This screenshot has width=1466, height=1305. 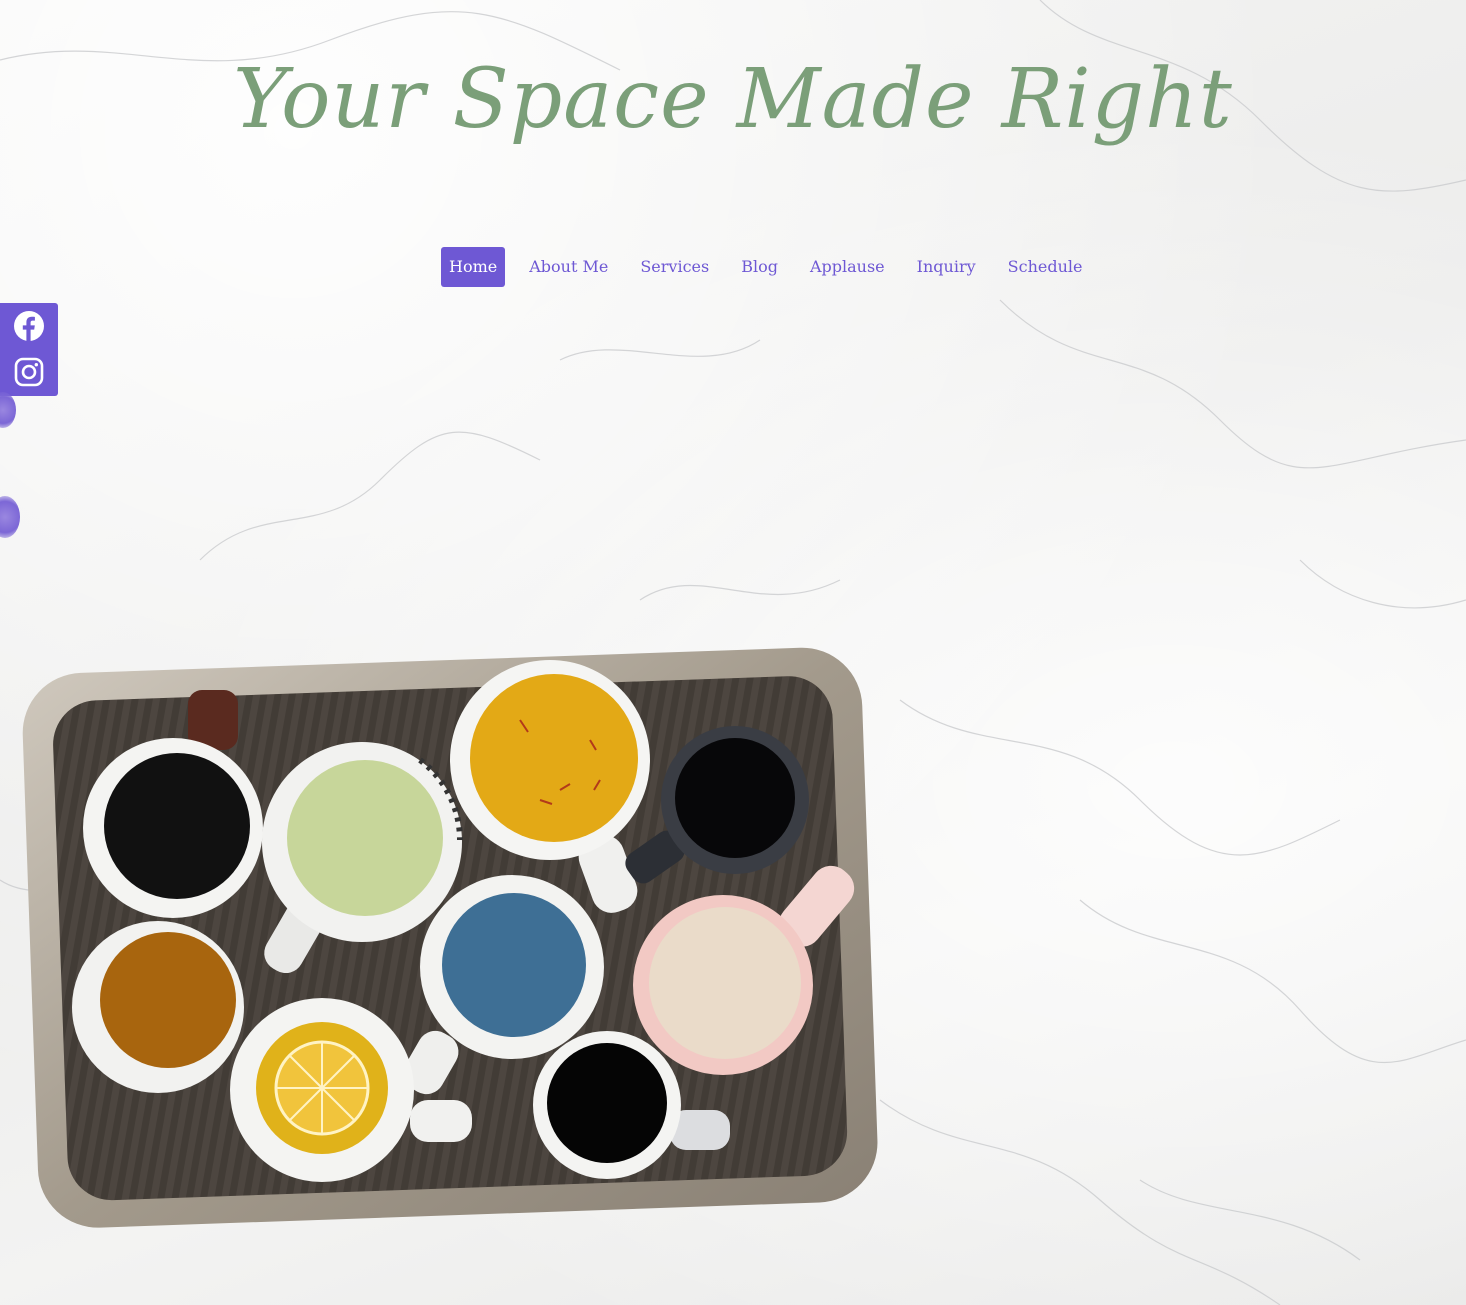 What do you see at coordinates (1045, 267) in the screenshot?
I see `nav-item-schedule: Schedule` at bounding box center [1045, 267].